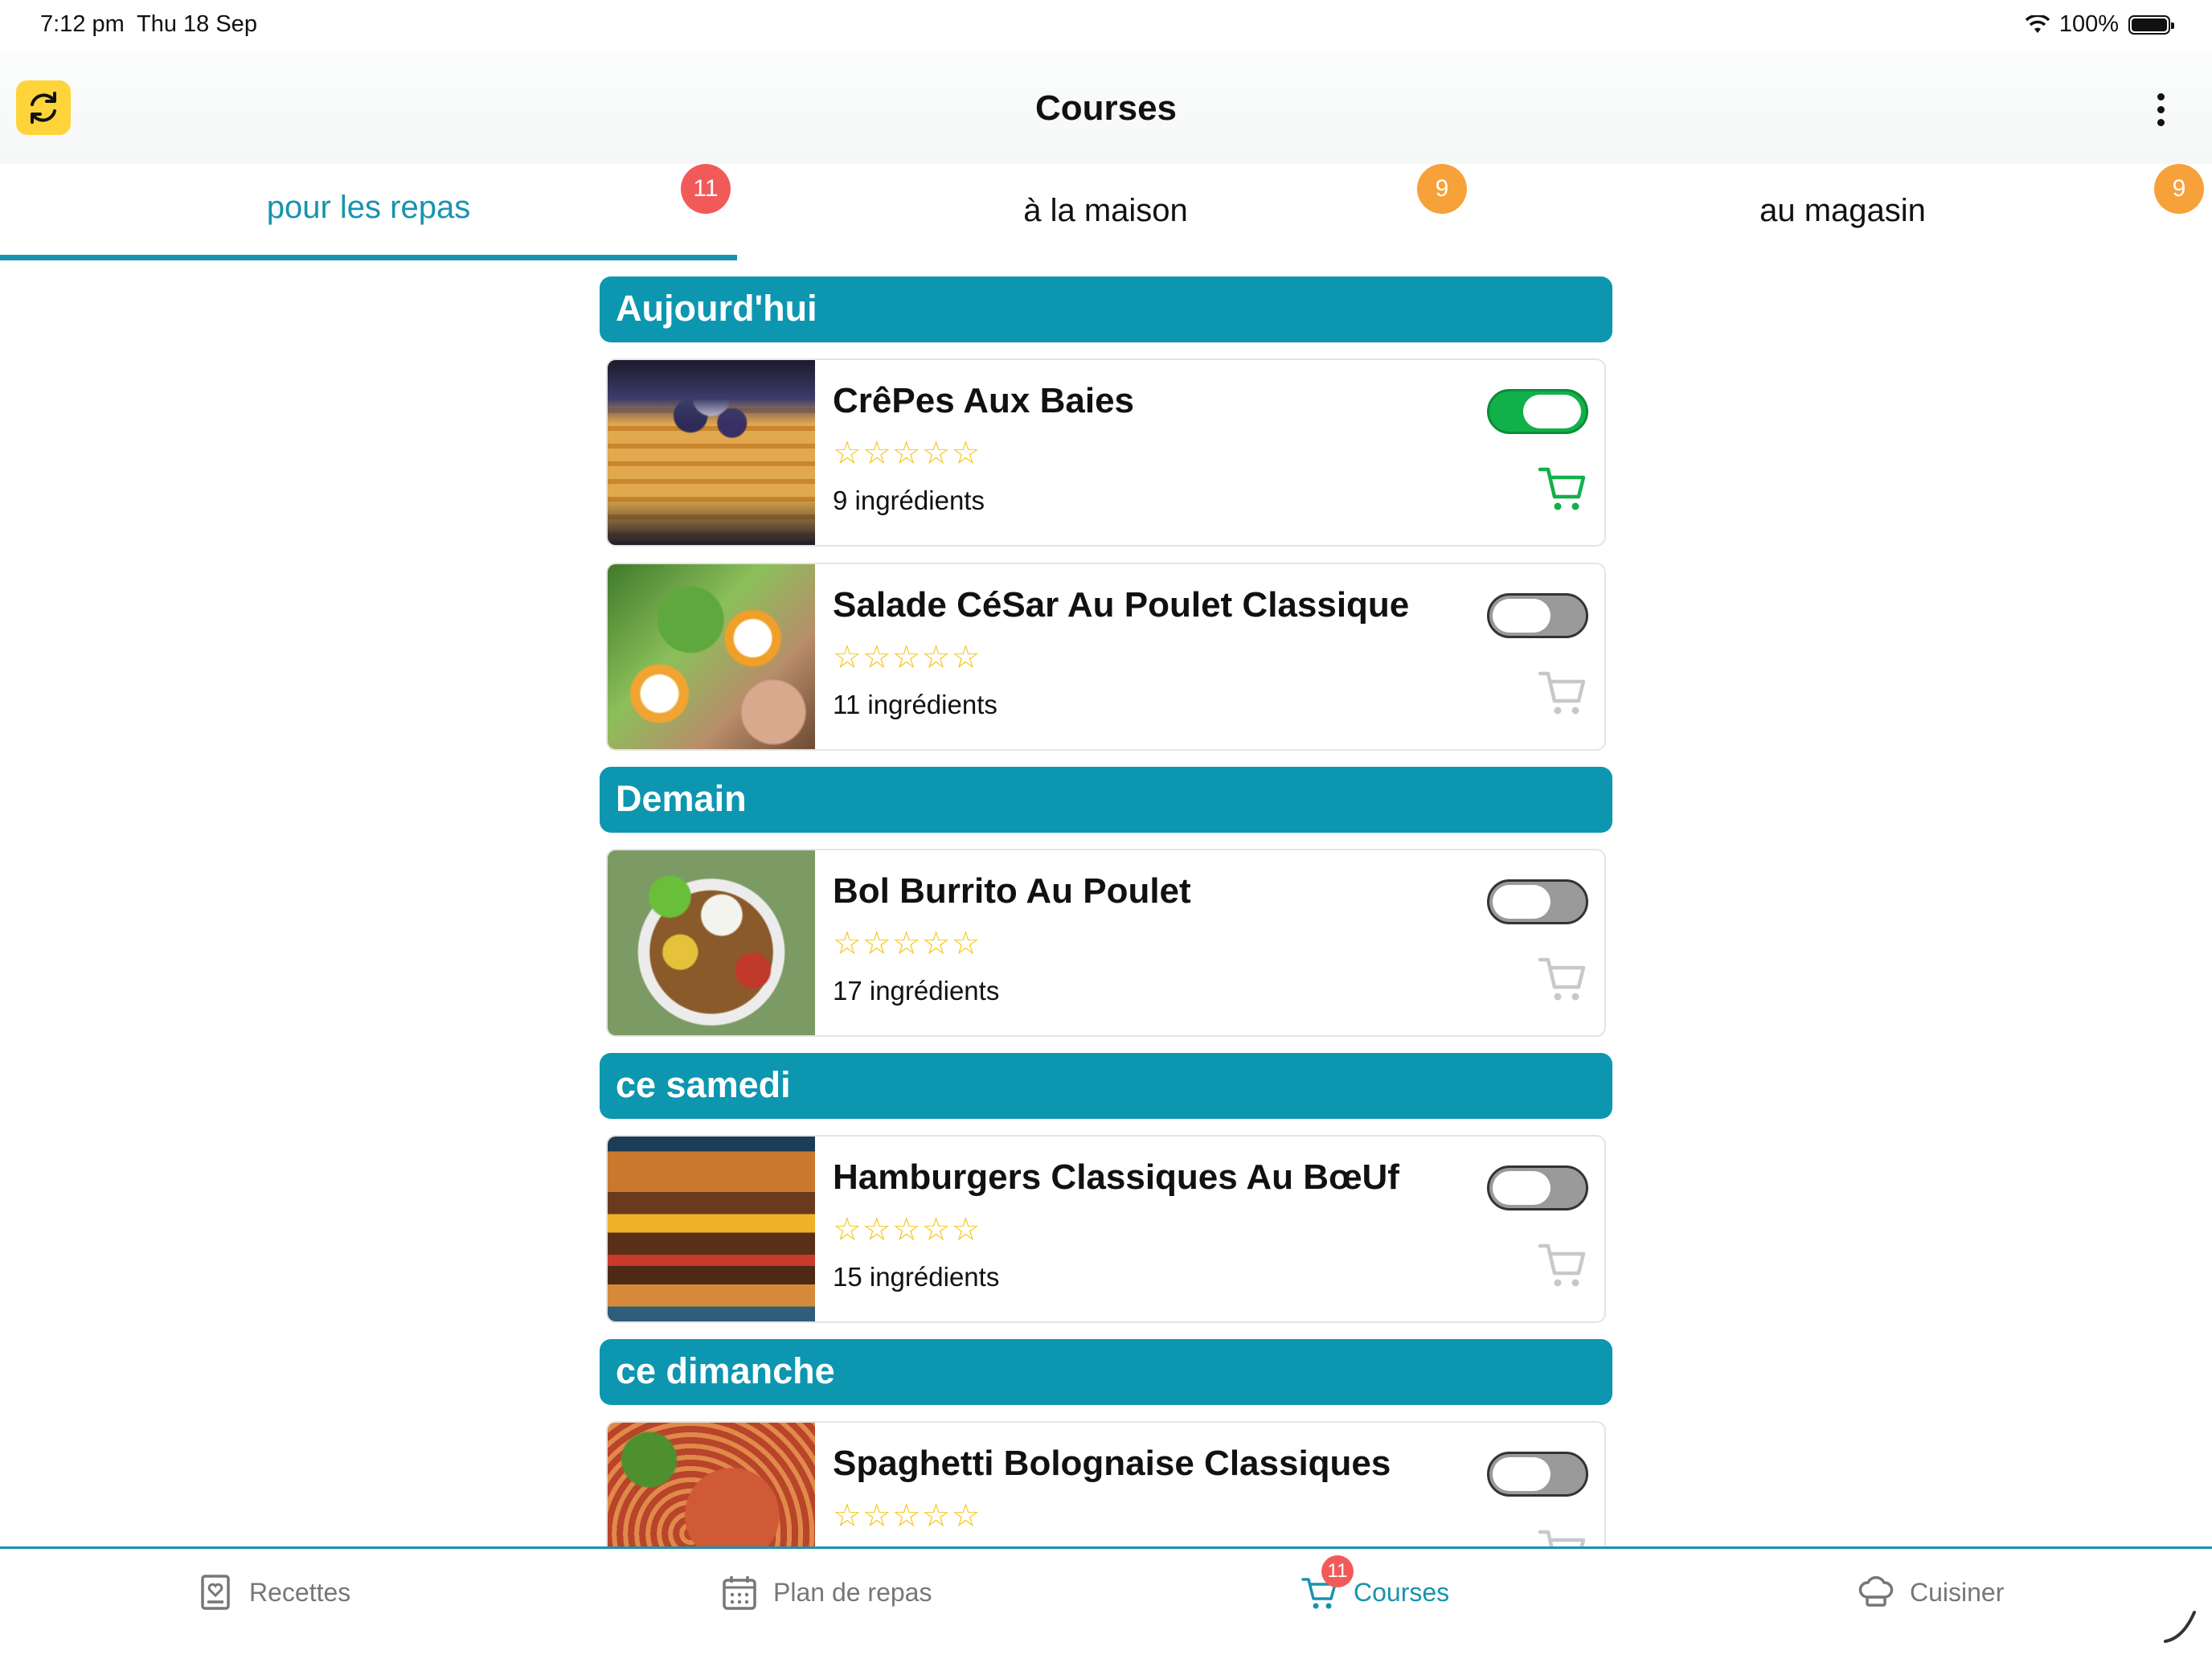 The image size is (2212, 1659). What do you see at coordinates (2037, 23) in the screenshot?
I see `wifi-icon` at bounding box center [2037, 23].